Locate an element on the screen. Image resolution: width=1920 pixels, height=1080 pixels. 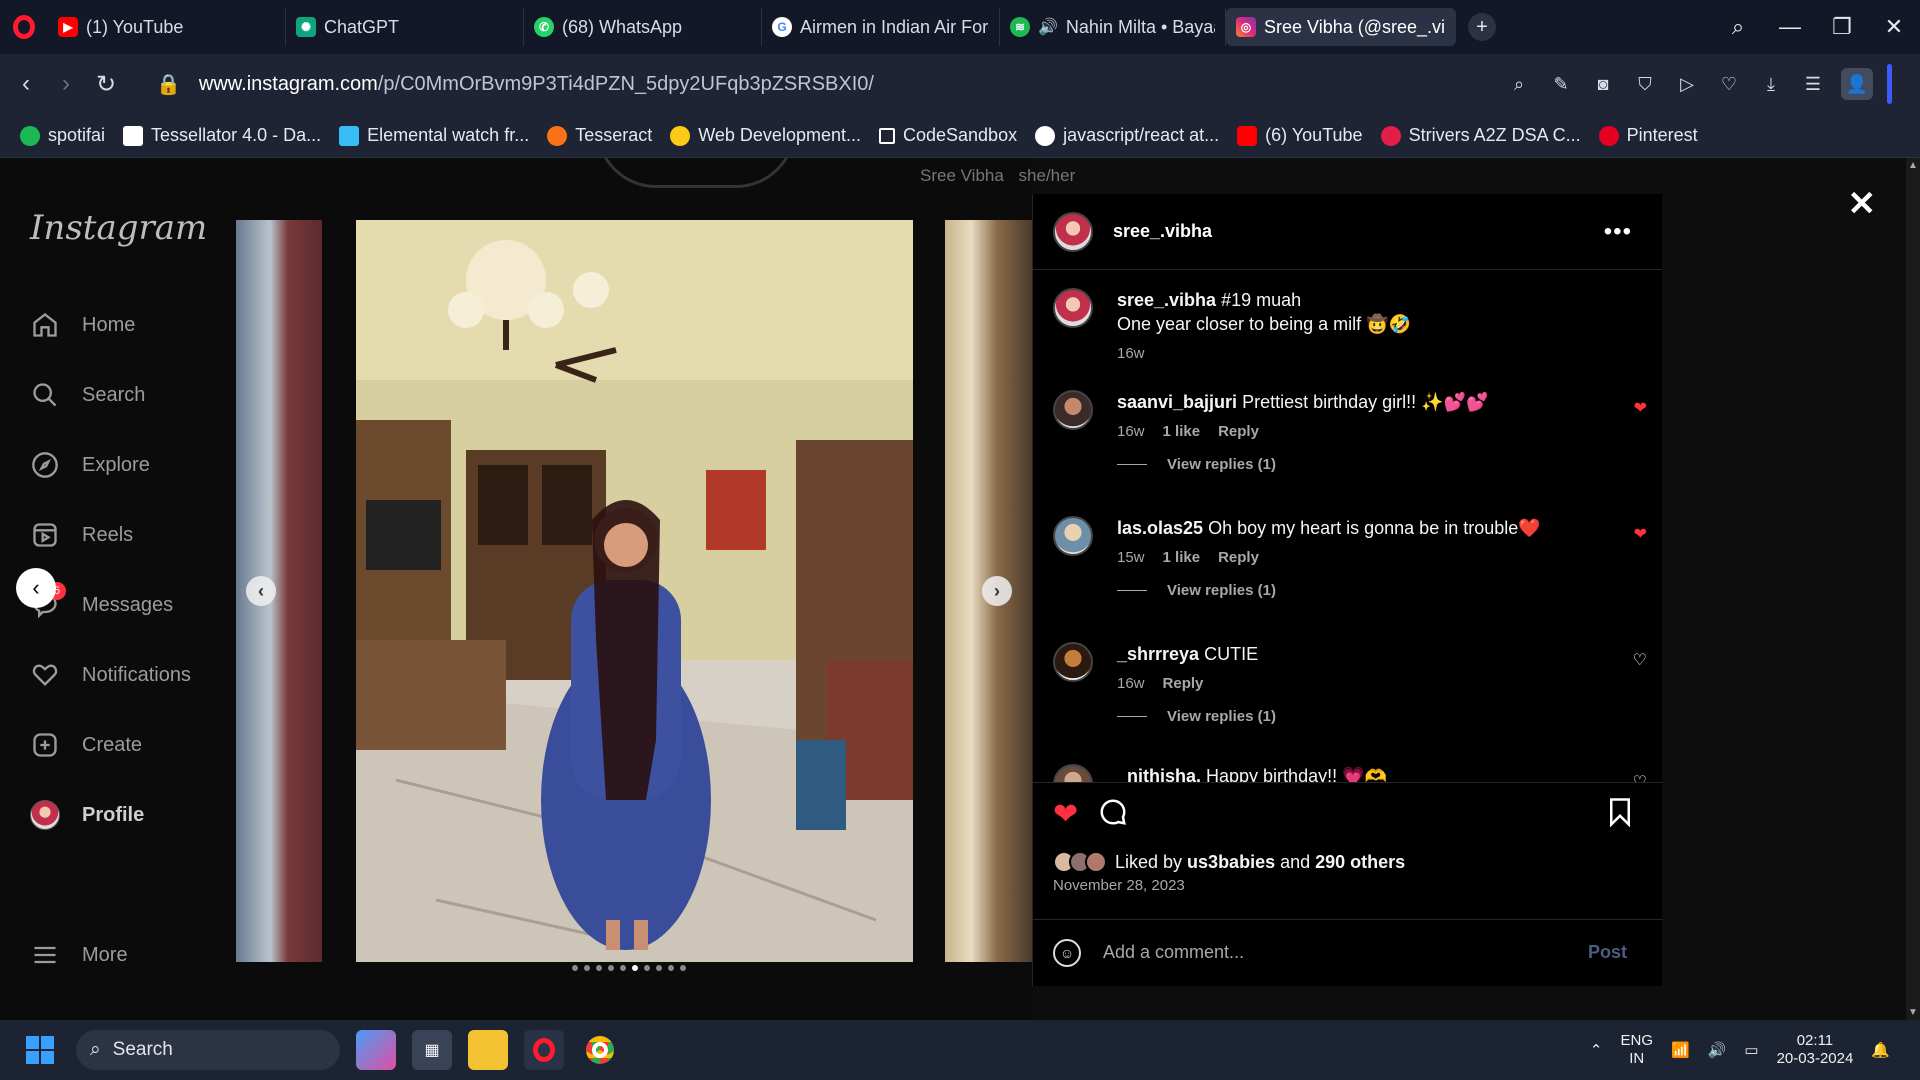
liked-by-user: us3babies is located at coordinates (1231, 862).